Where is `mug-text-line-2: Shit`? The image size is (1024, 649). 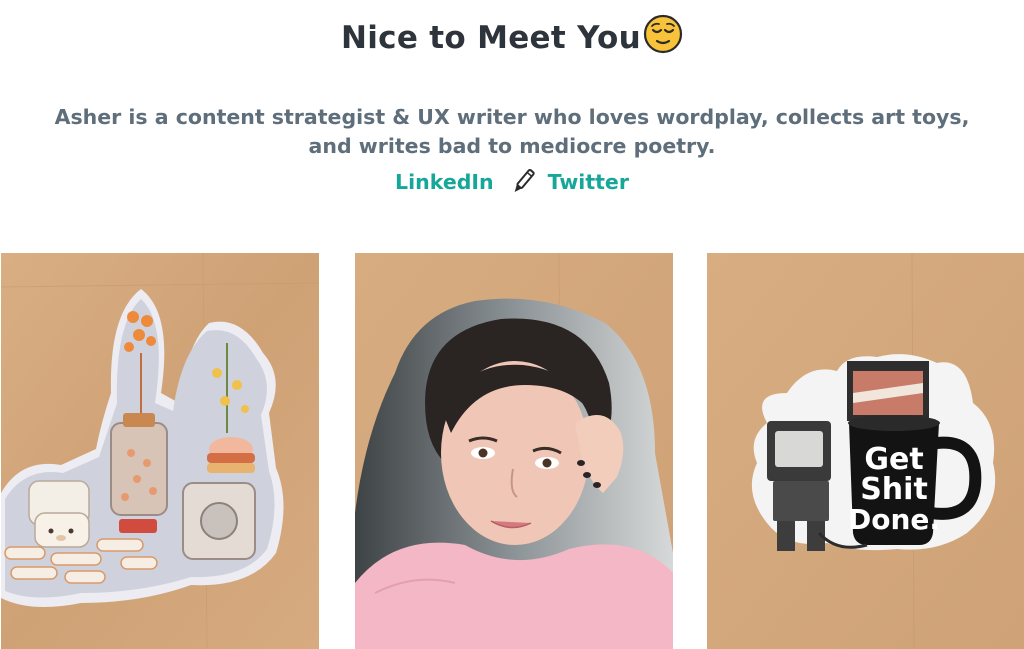
mug-text-line-2: Shit is located at coordinates (894, 489).